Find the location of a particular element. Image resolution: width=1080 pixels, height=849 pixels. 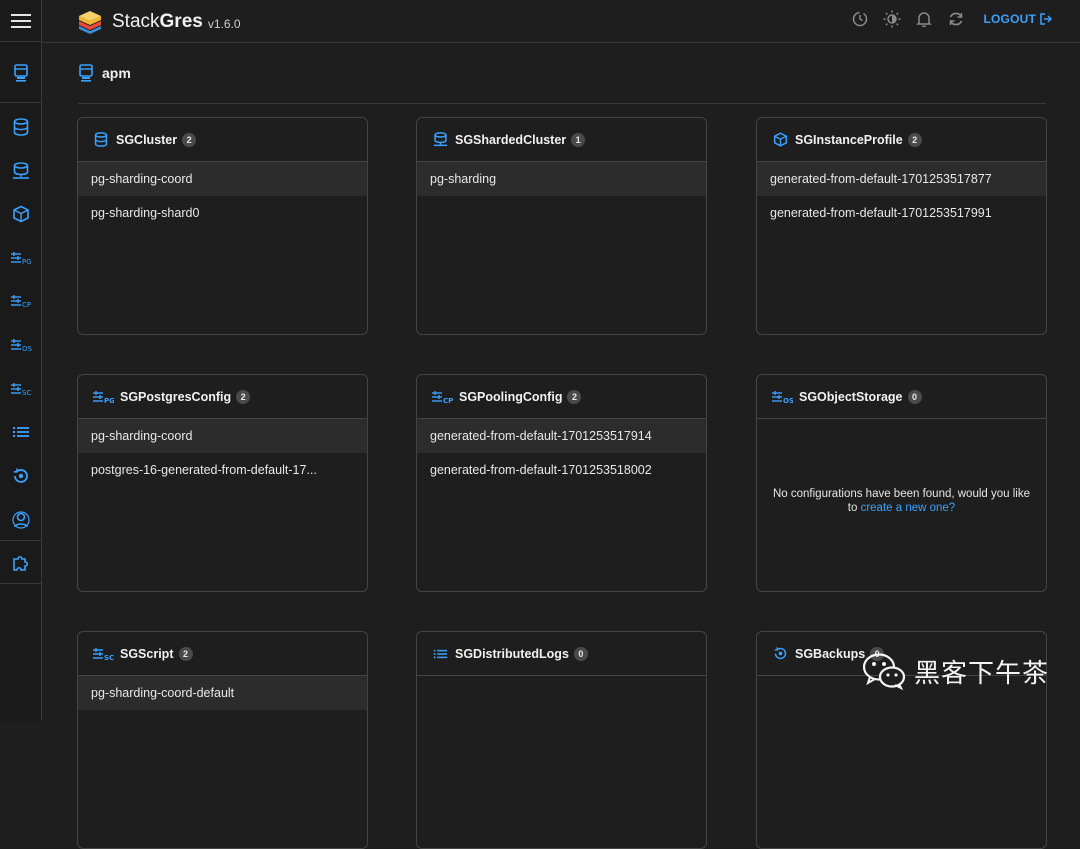

card-title: SGShardedCluster is located at coordinates (511, 139).